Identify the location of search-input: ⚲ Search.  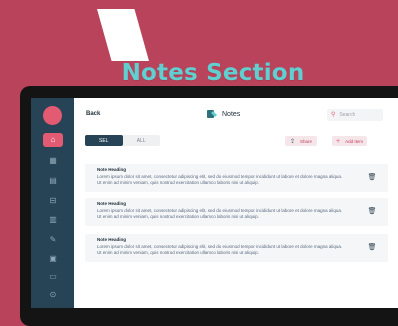
(355, 115).